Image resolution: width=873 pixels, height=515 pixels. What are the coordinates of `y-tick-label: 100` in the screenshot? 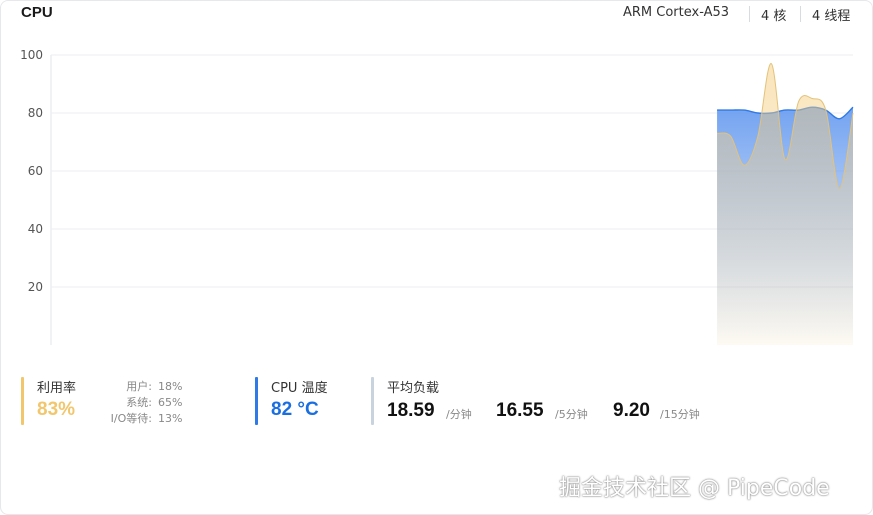 It's located at (31, 55).